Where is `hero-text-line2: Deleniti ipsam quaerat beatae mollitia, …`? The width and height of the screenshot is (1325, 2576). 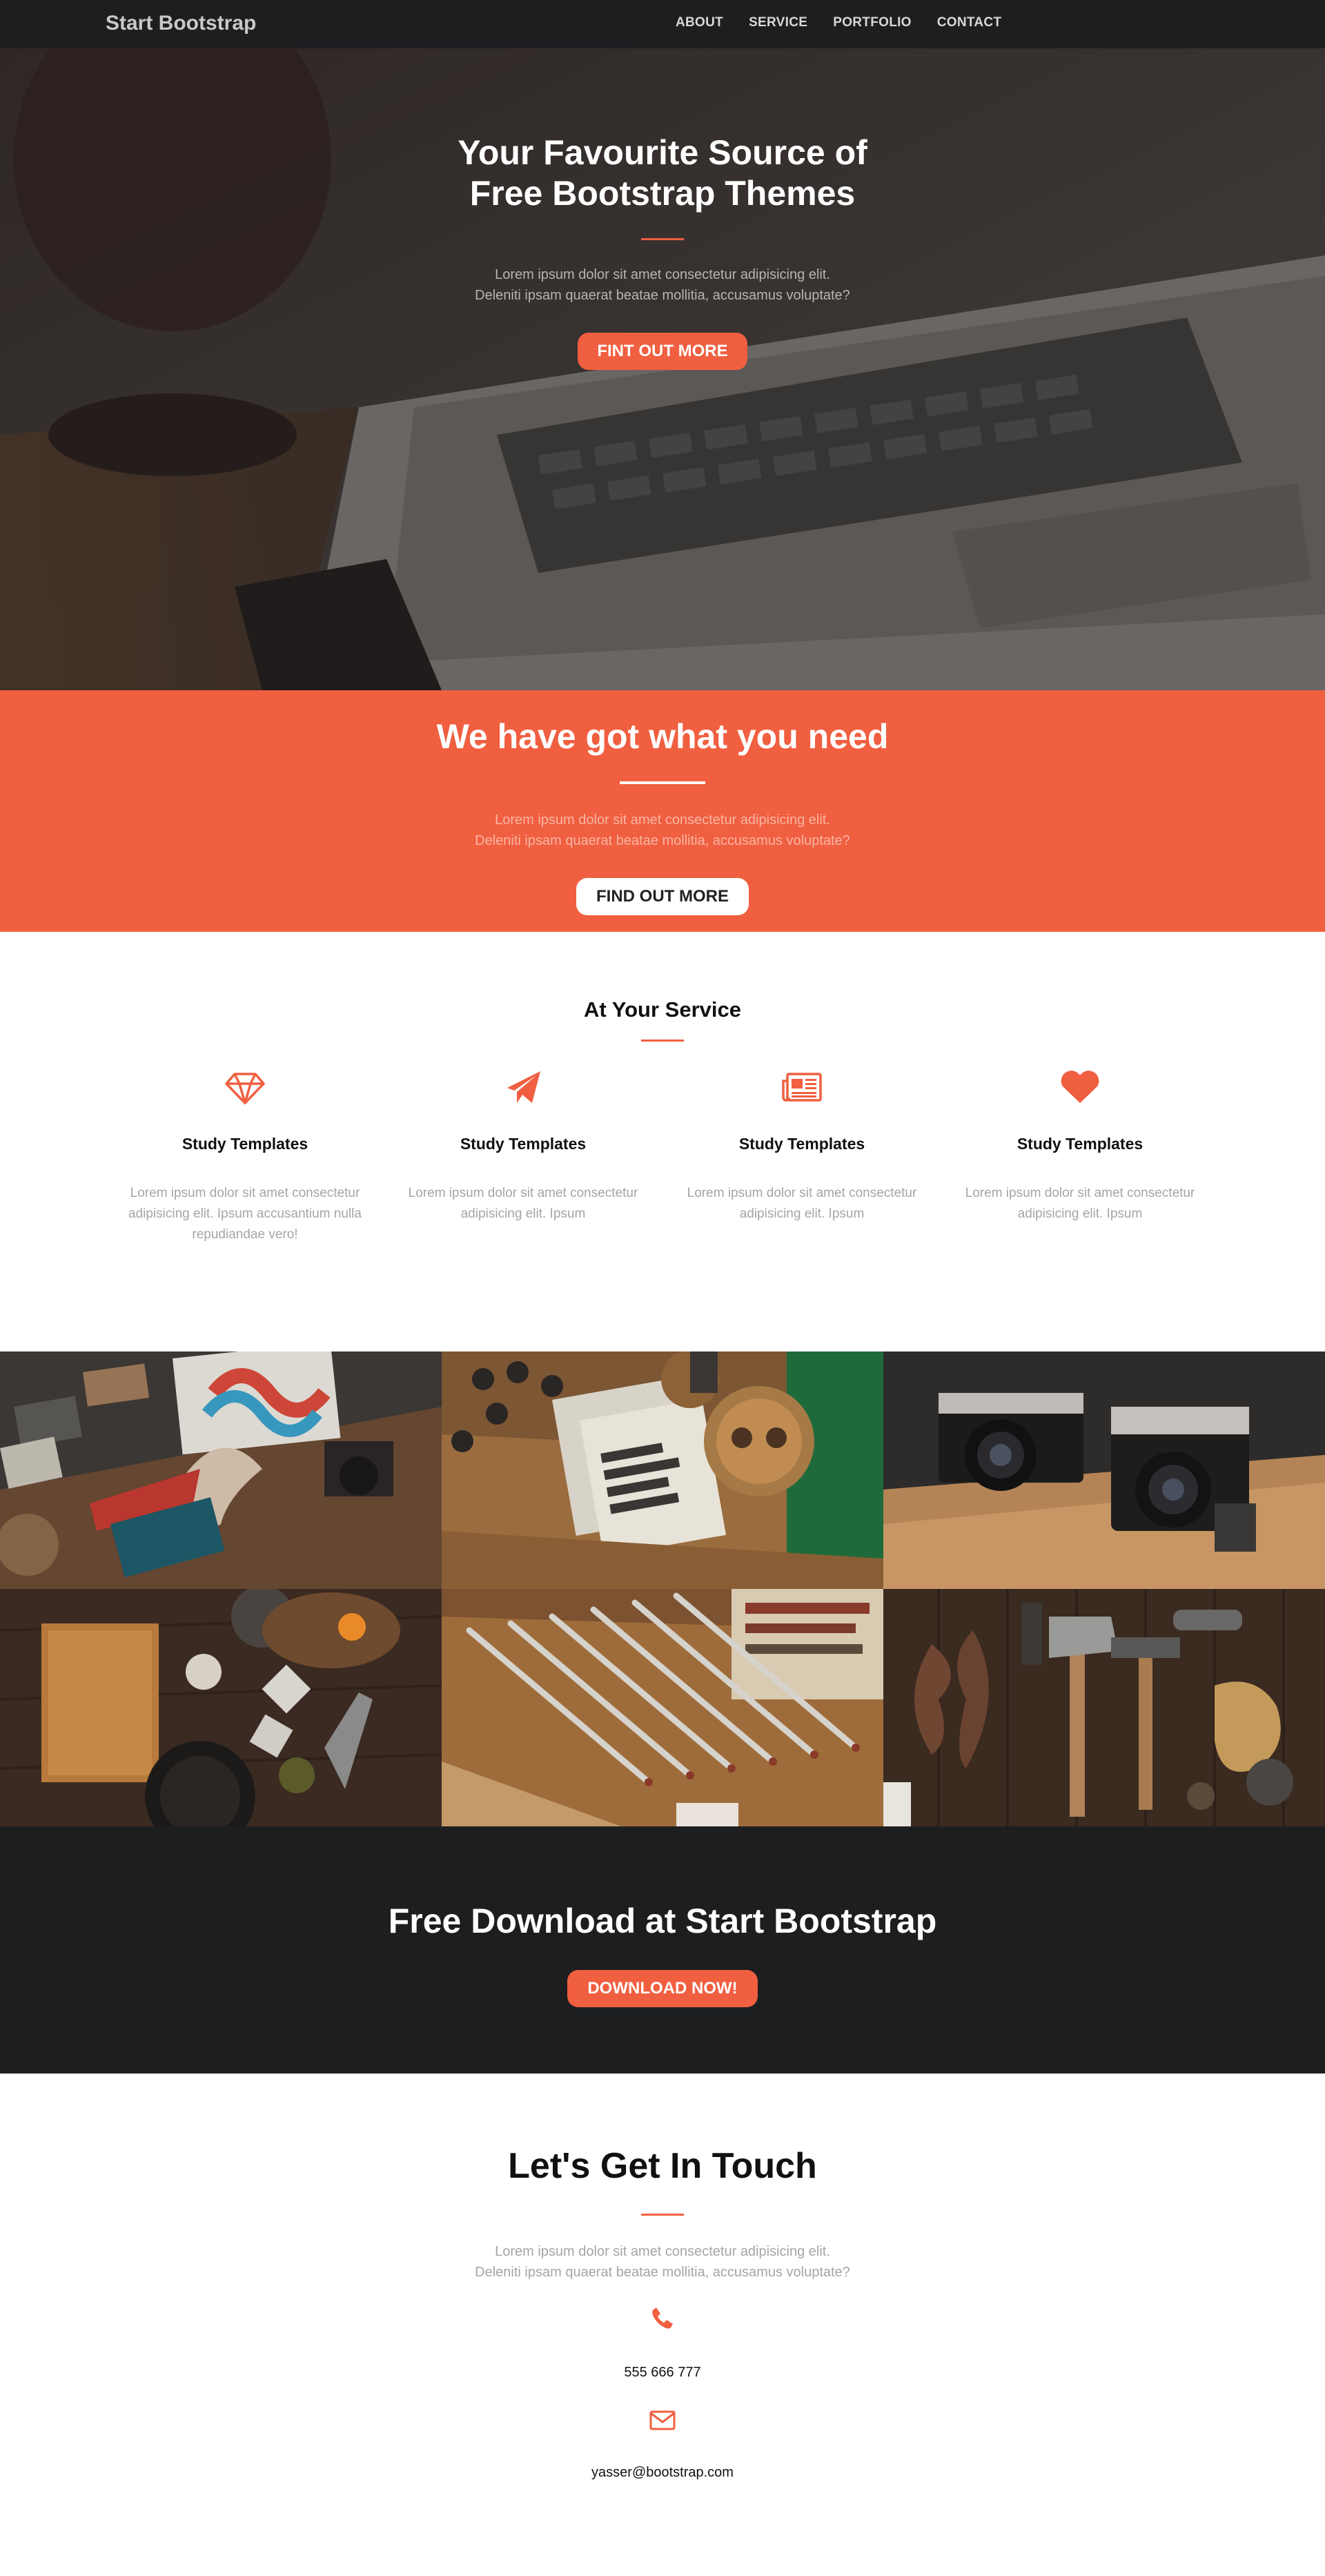 hero-text-line2: Deleniti ipsam quaerat beatae mollitia, … is located at coordinates (662, 295).